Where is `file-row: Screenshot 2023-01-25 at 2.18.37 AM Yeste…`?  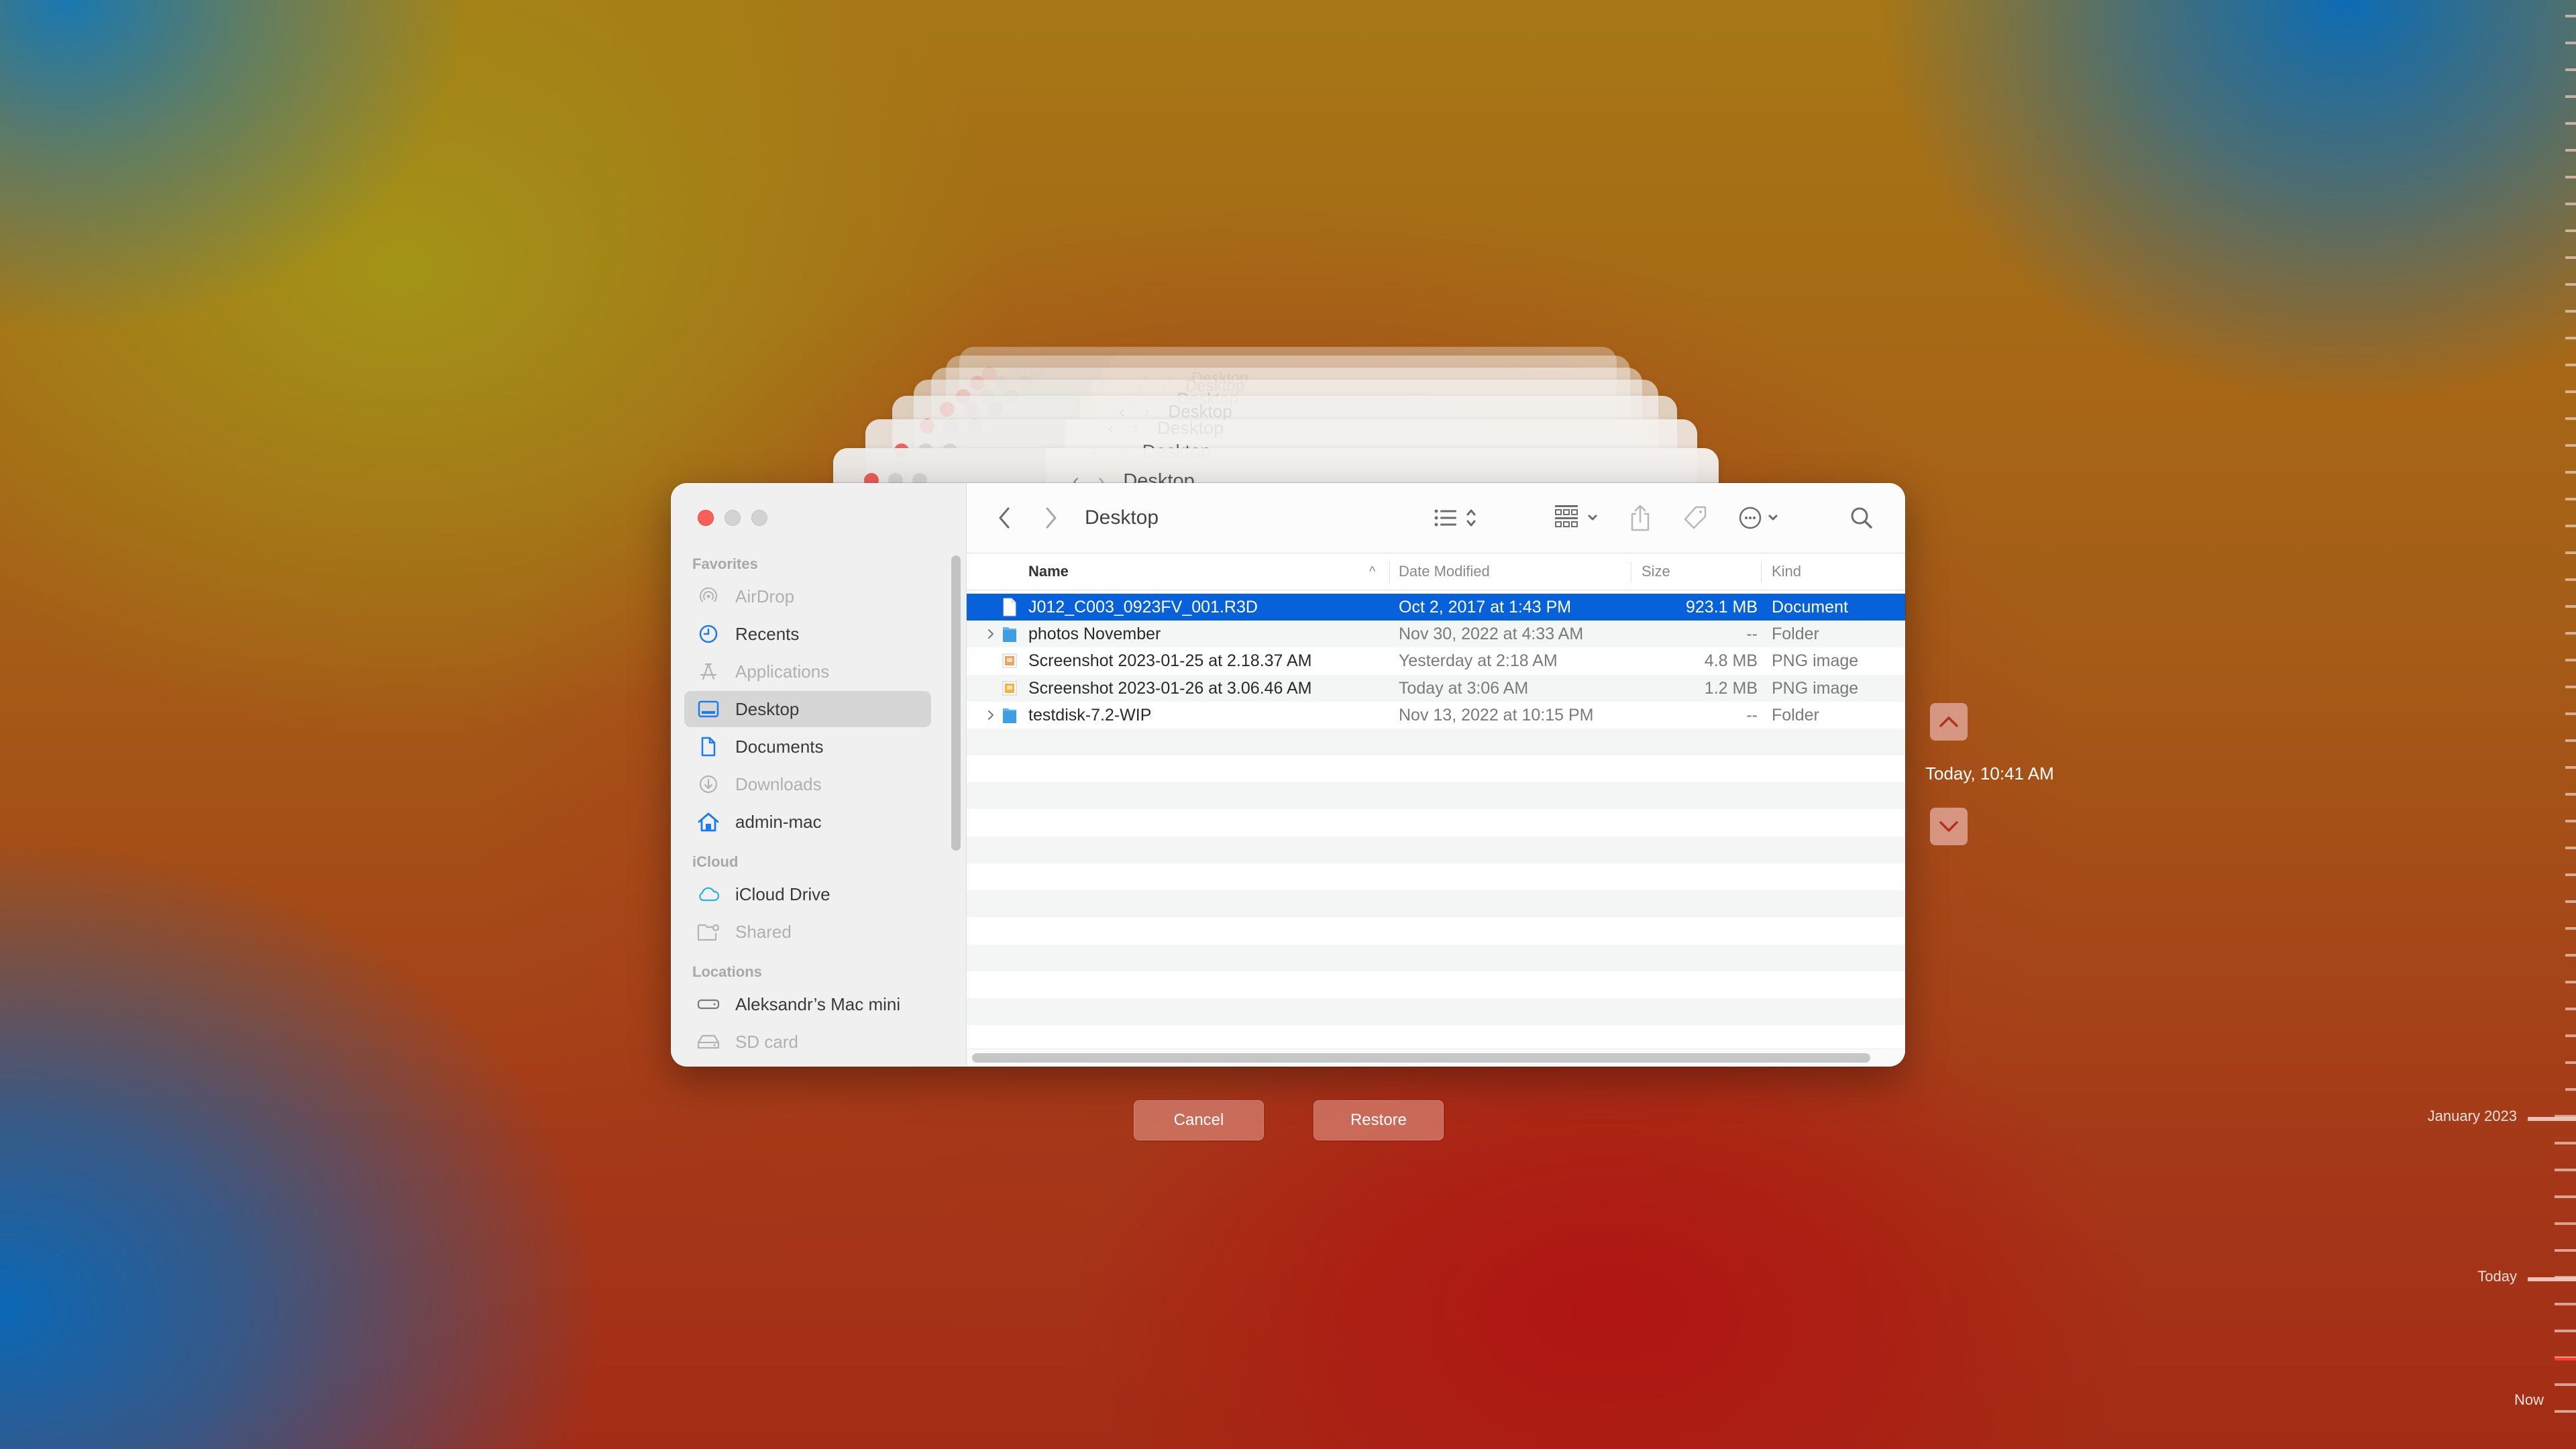
file-row: Screenshot 2023-01-25 at 2.18.37 AM Yeste… is located at coordinates (1436, 660).